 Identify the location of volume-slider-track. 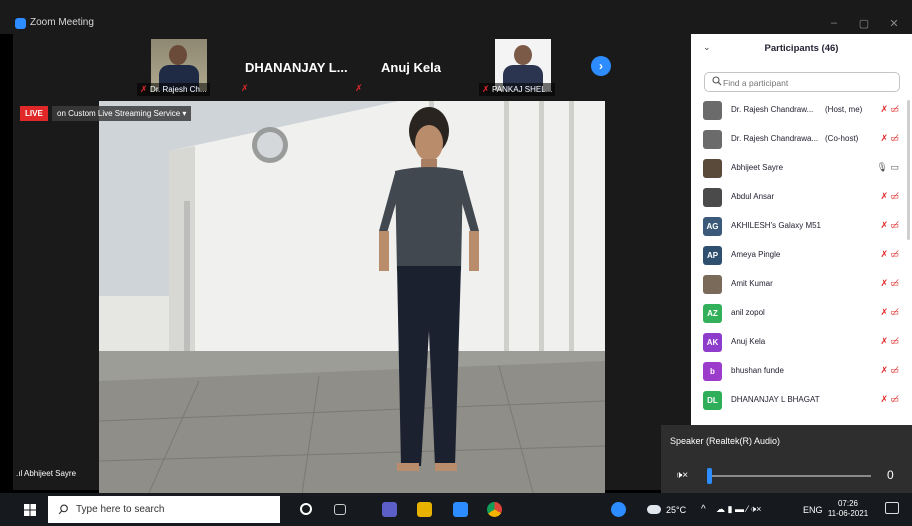
(790, 476).